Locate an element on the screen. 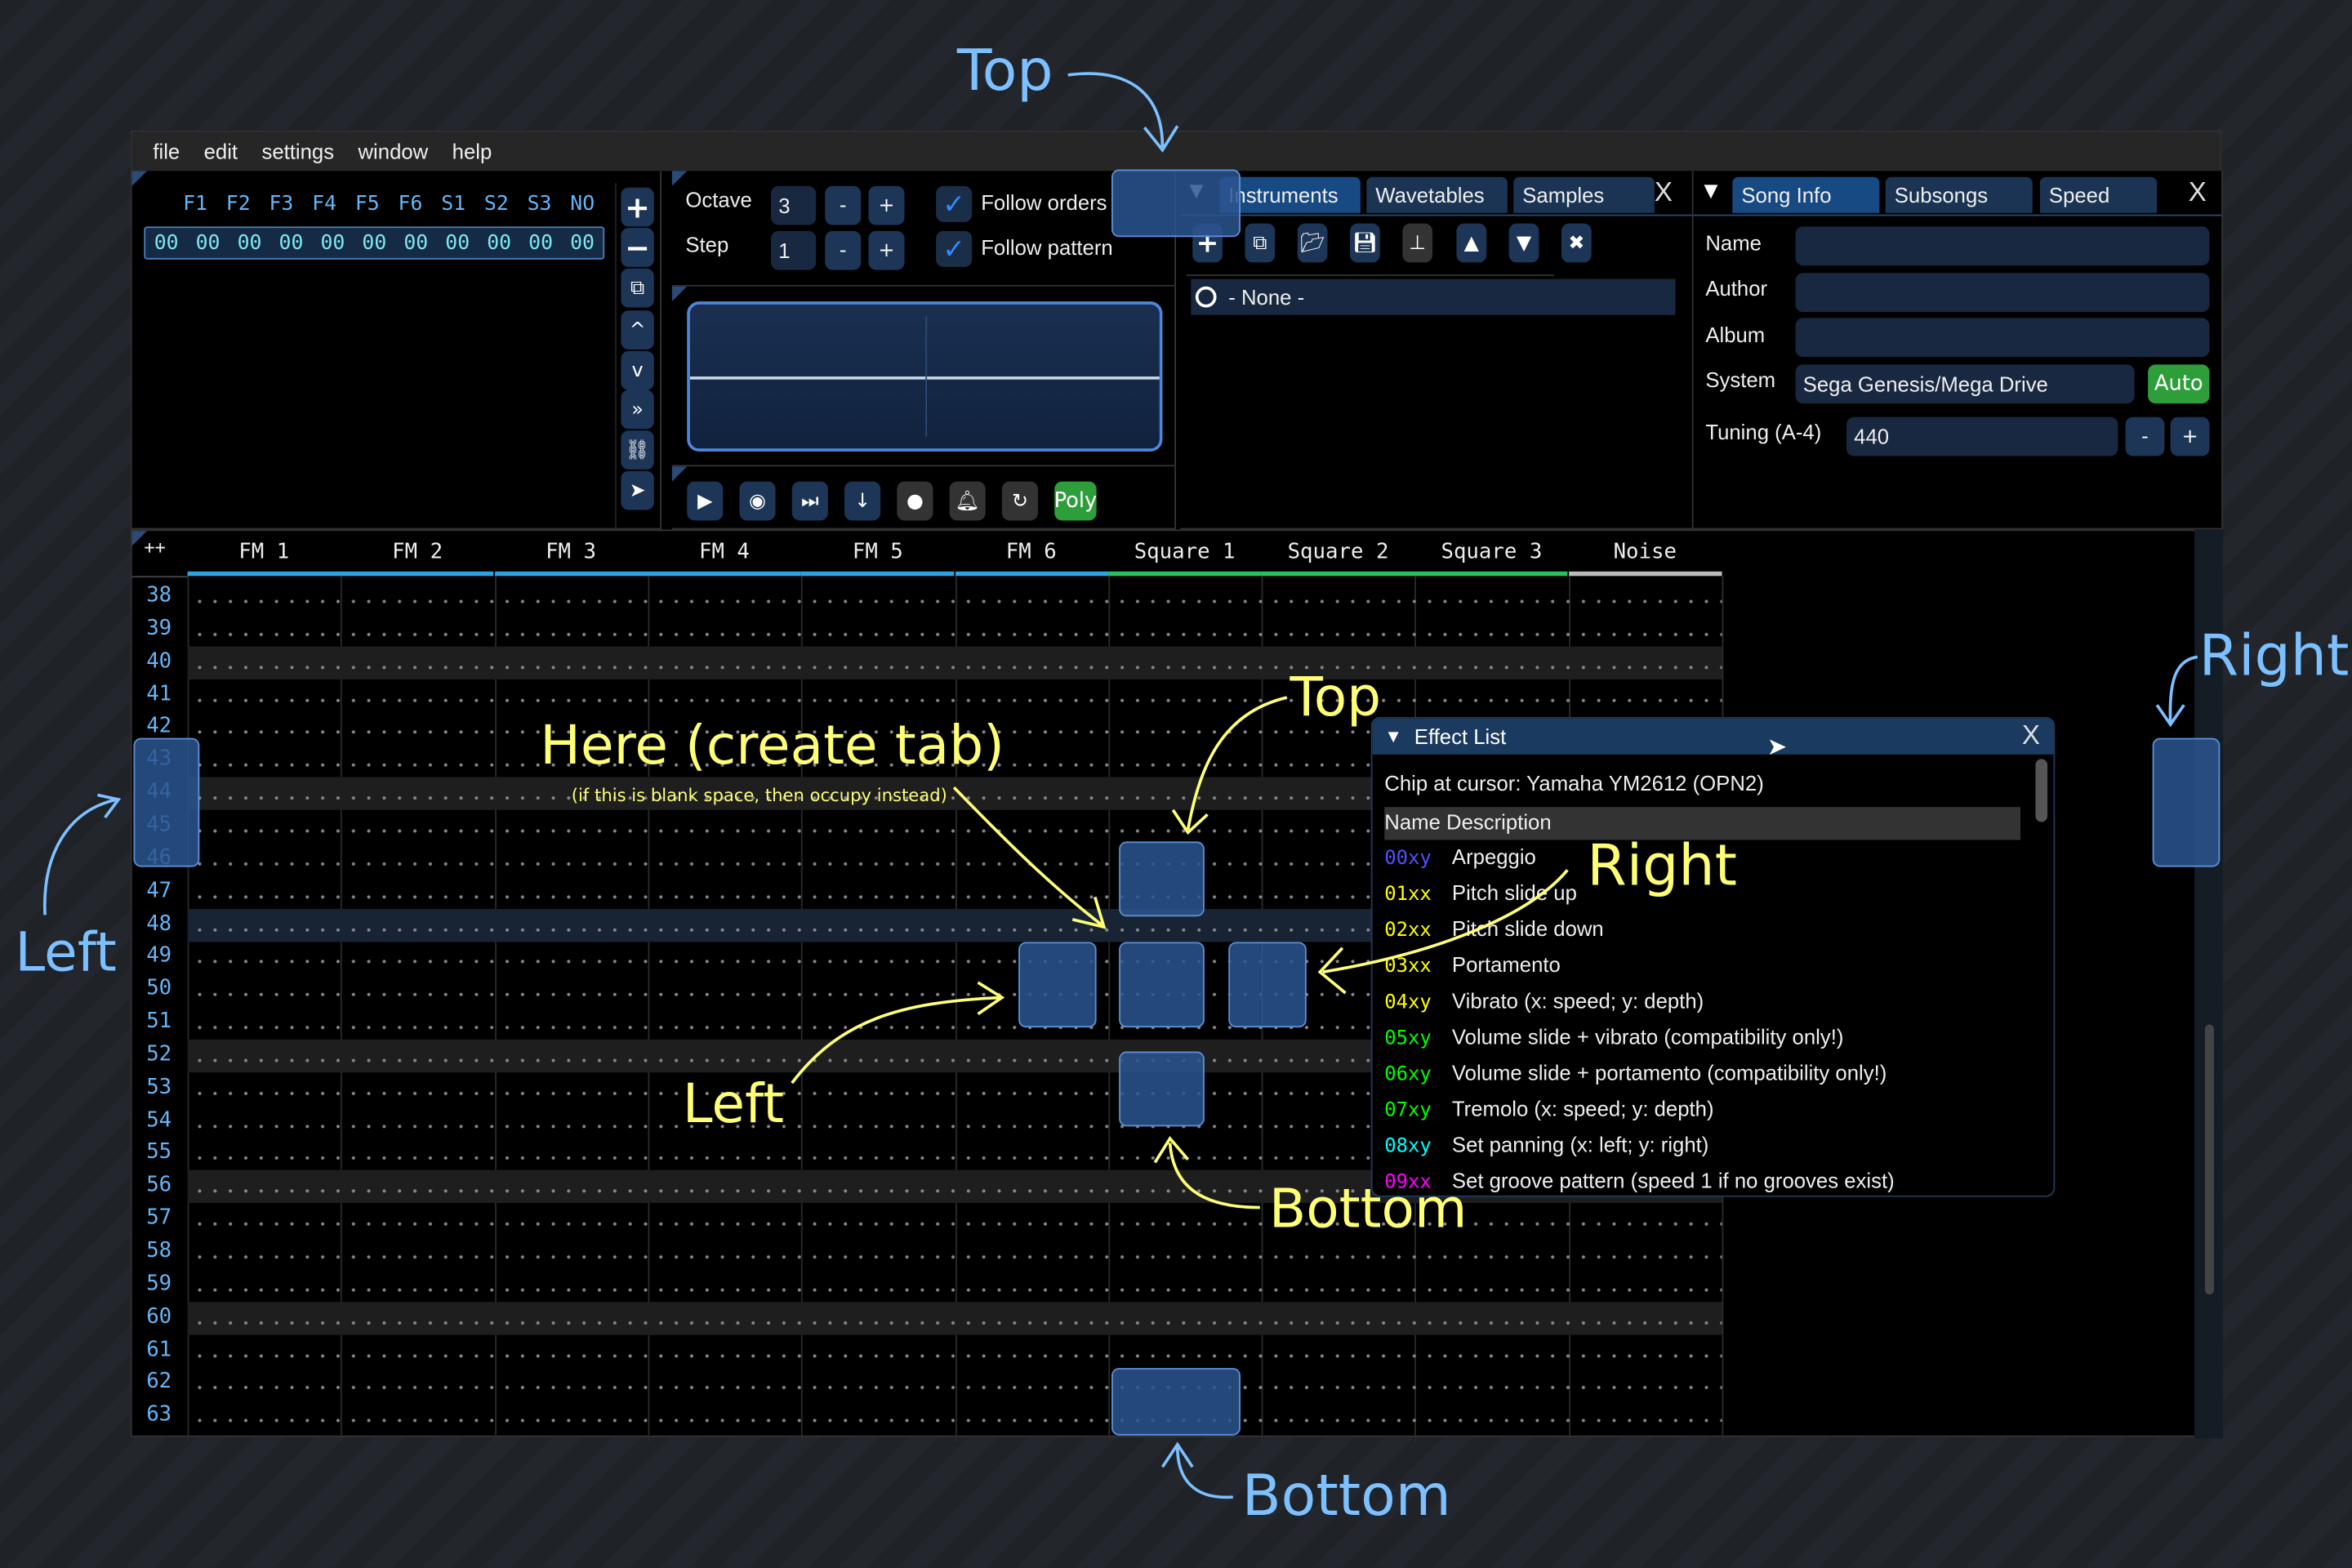 The image size is (2352, 1568). annotation-outer-bottom: Bottom is located at coordinates (1346, 1495).